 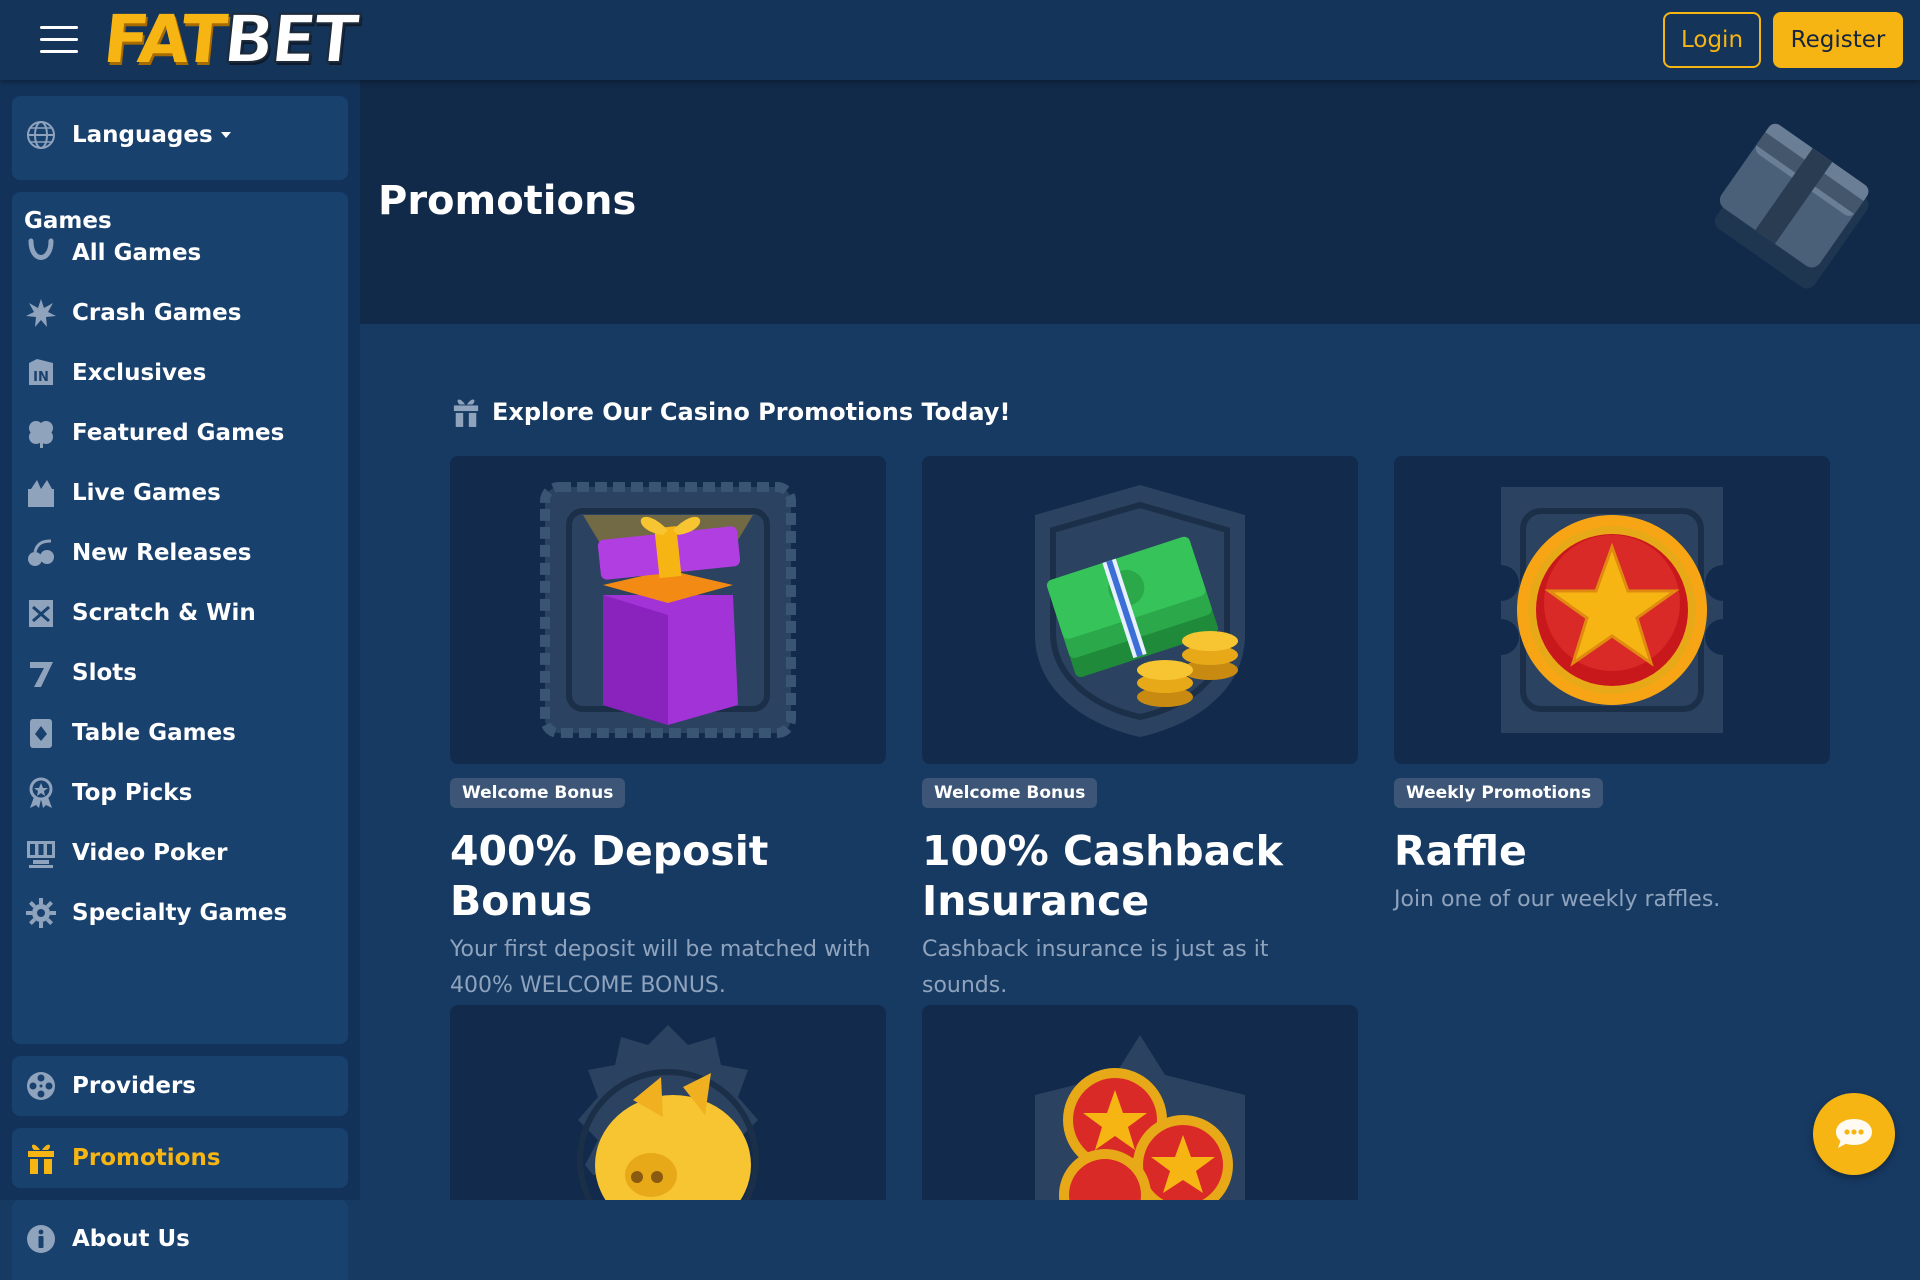 I want to click on menu-icon, so click(x=59, y=40).